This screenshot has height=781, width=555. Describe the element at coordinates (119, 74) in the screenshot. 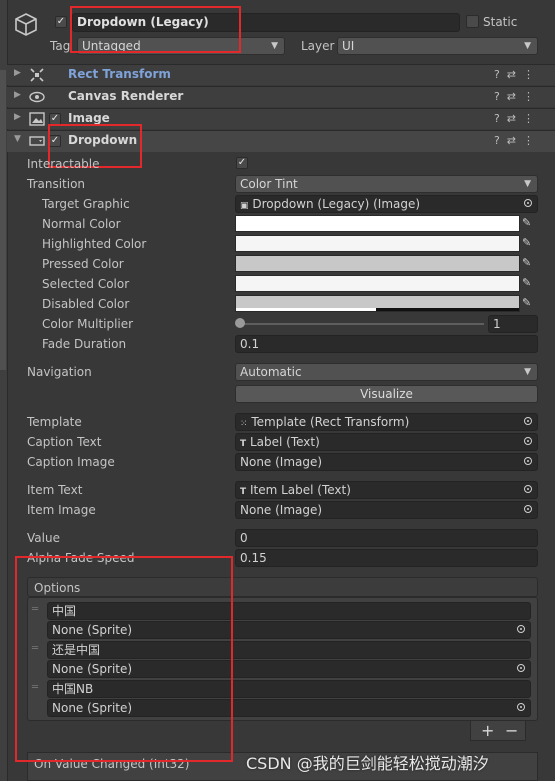

I see `component-name: Rect Transform` at that location.